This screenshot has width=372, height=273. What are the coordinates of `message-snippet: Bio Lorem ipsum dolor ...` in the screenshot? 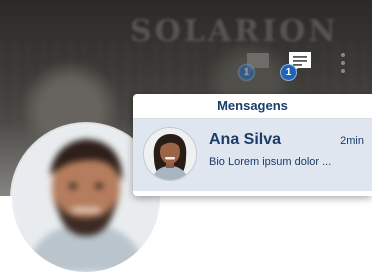 It's located at (270, 162).